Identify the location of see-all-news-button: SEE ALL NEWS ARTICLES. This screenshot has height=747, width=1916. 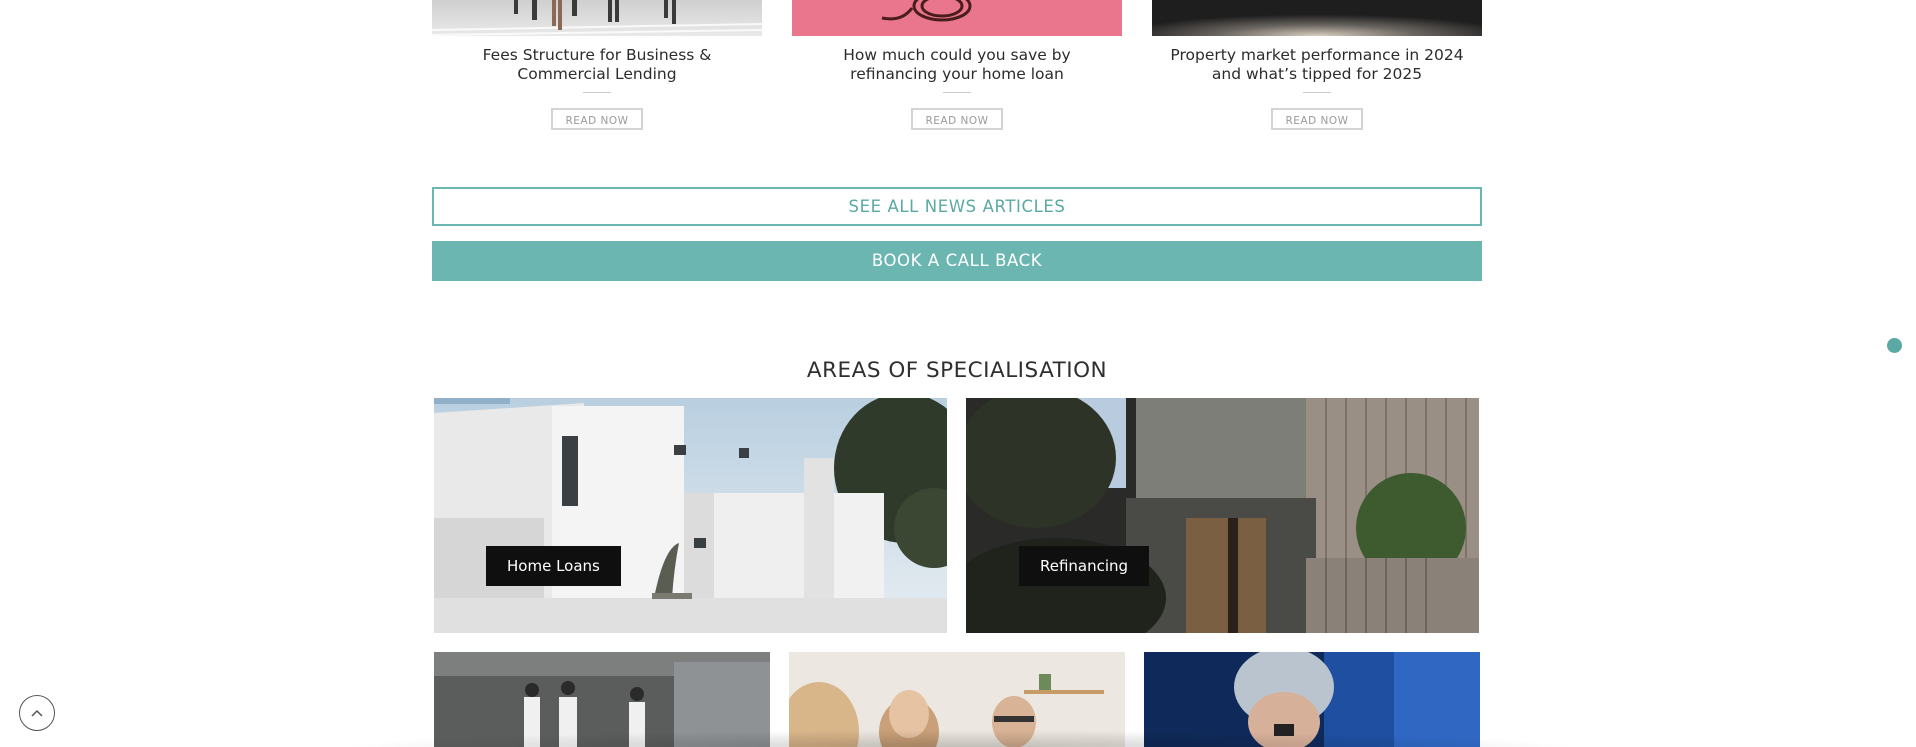
(957, 206).